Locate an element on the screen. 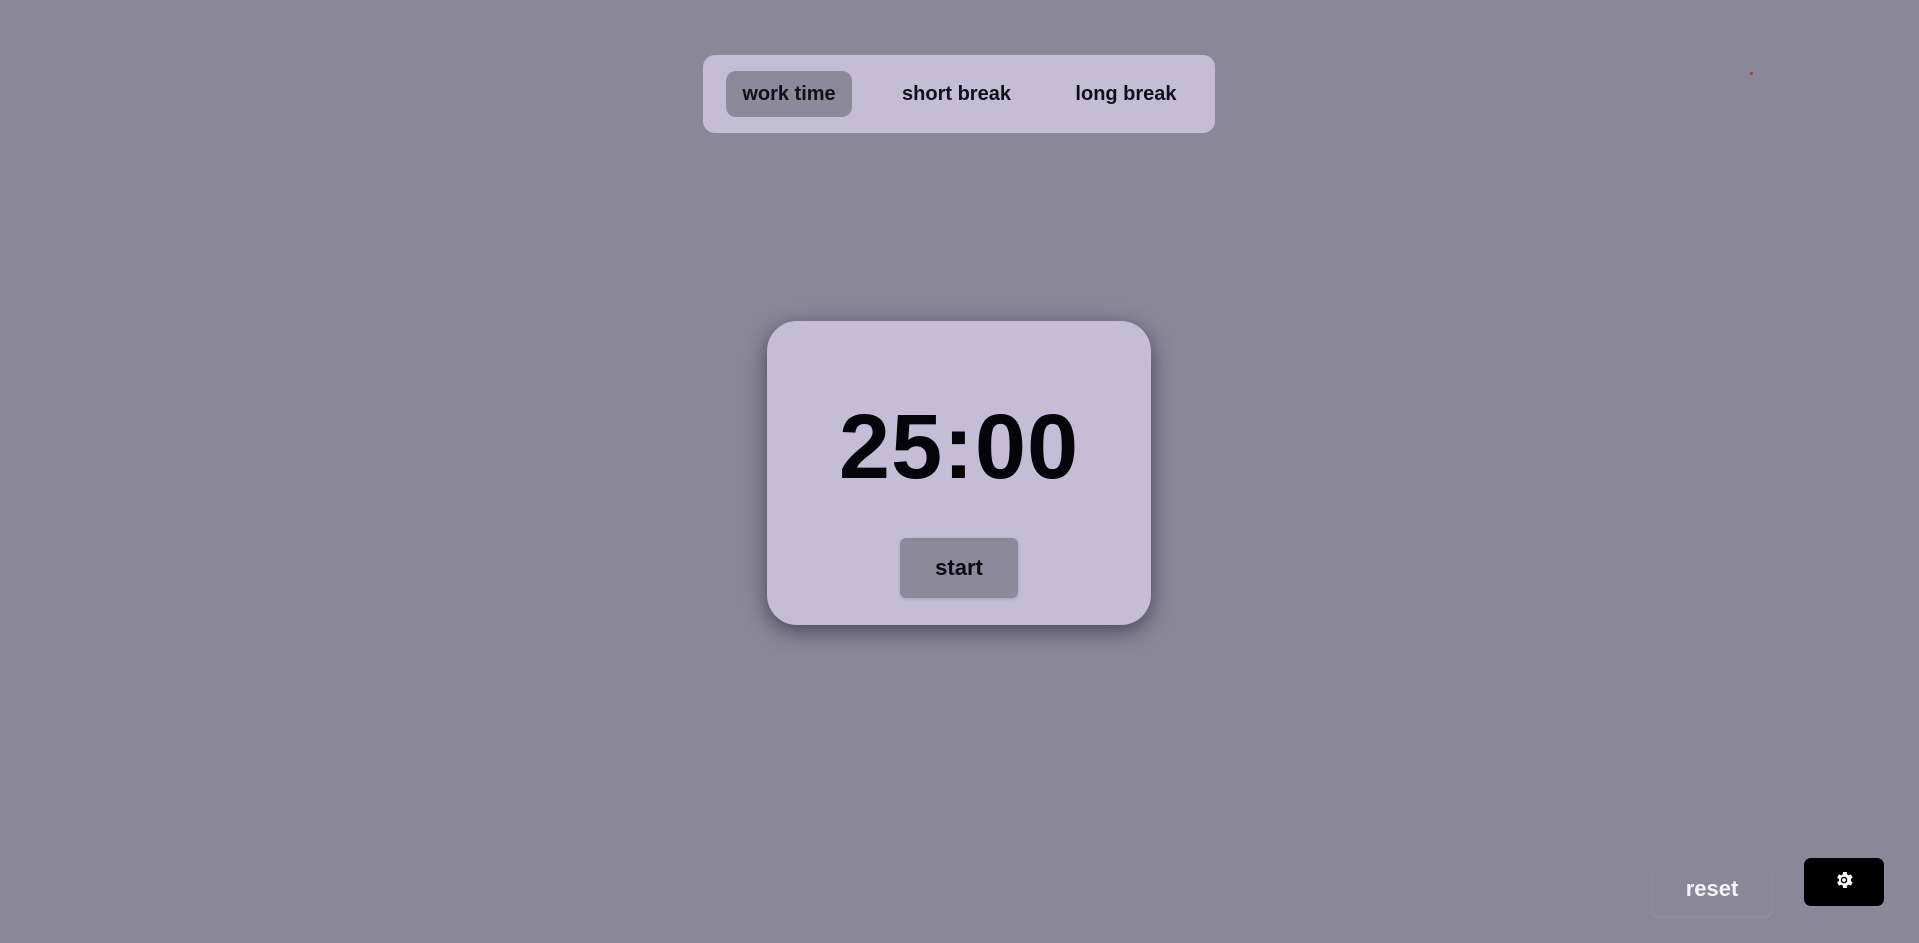 The image size is (1919, 943). tab-short-break-label: short break is located at coordinates (956, 93).